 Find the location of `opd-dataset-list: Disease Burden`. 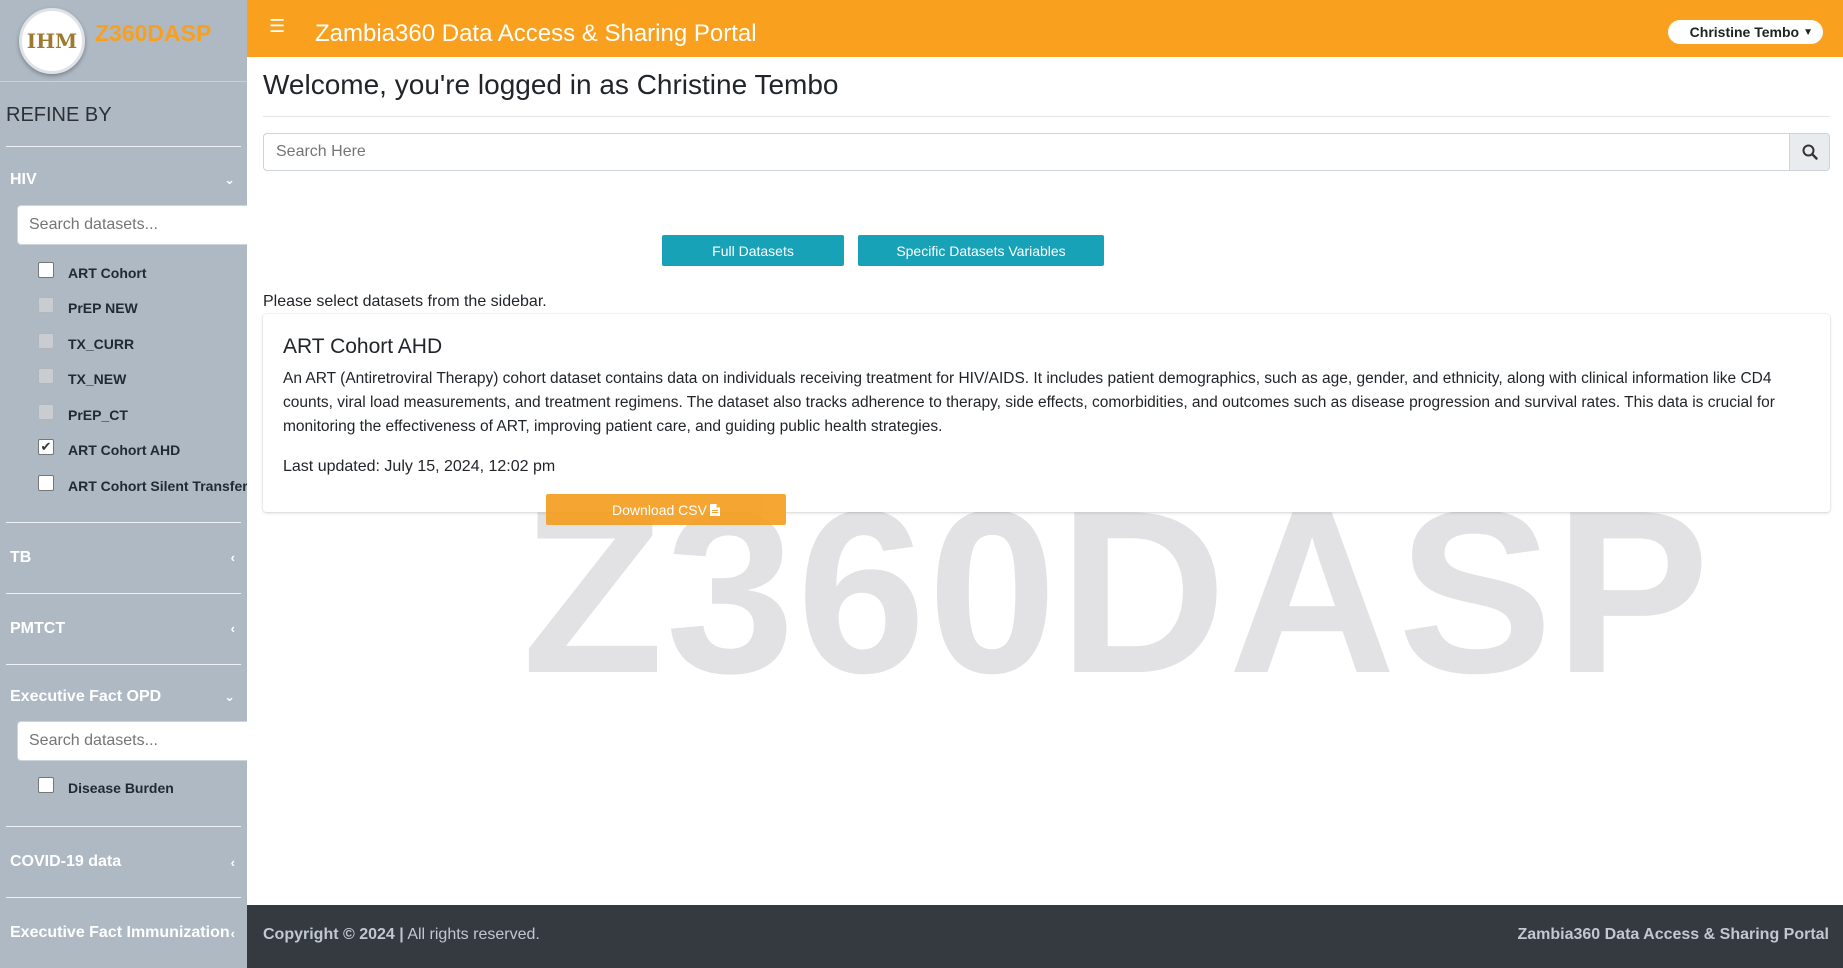

opd-dataset-list: Disease Burden is located at coordinates (123, 788).